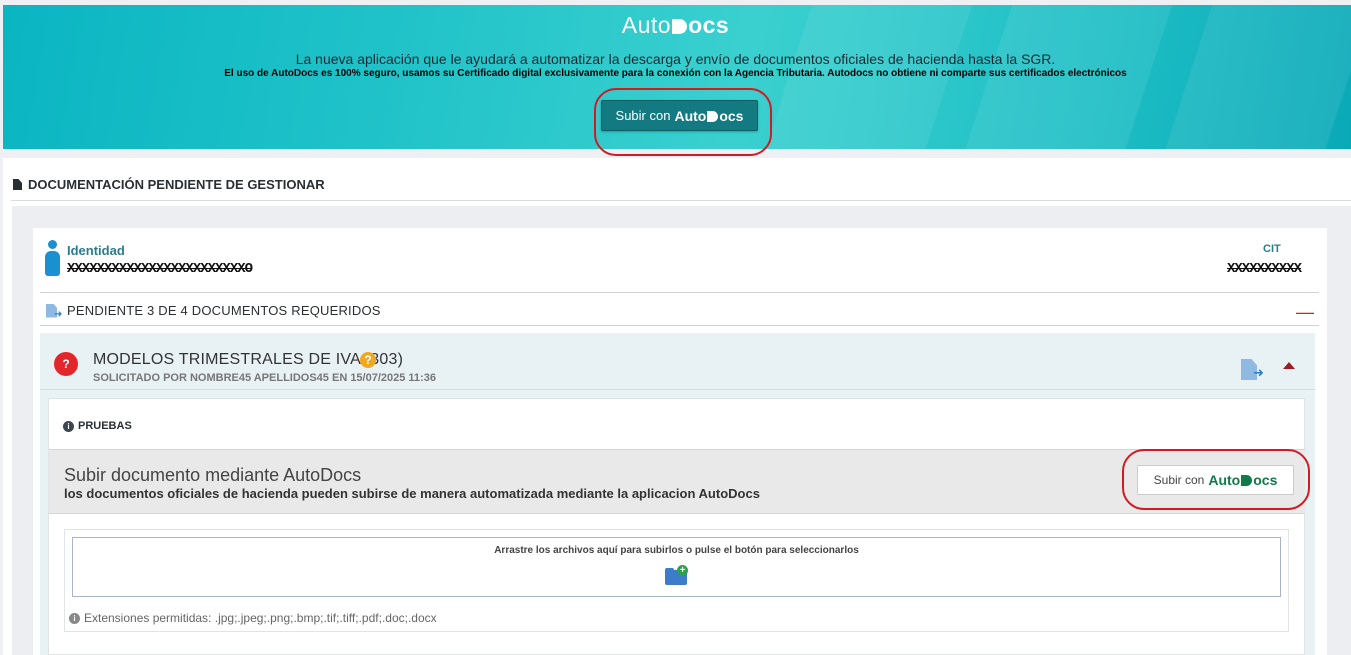  I want to click on collapse-icon: —, so click(1305, 312).